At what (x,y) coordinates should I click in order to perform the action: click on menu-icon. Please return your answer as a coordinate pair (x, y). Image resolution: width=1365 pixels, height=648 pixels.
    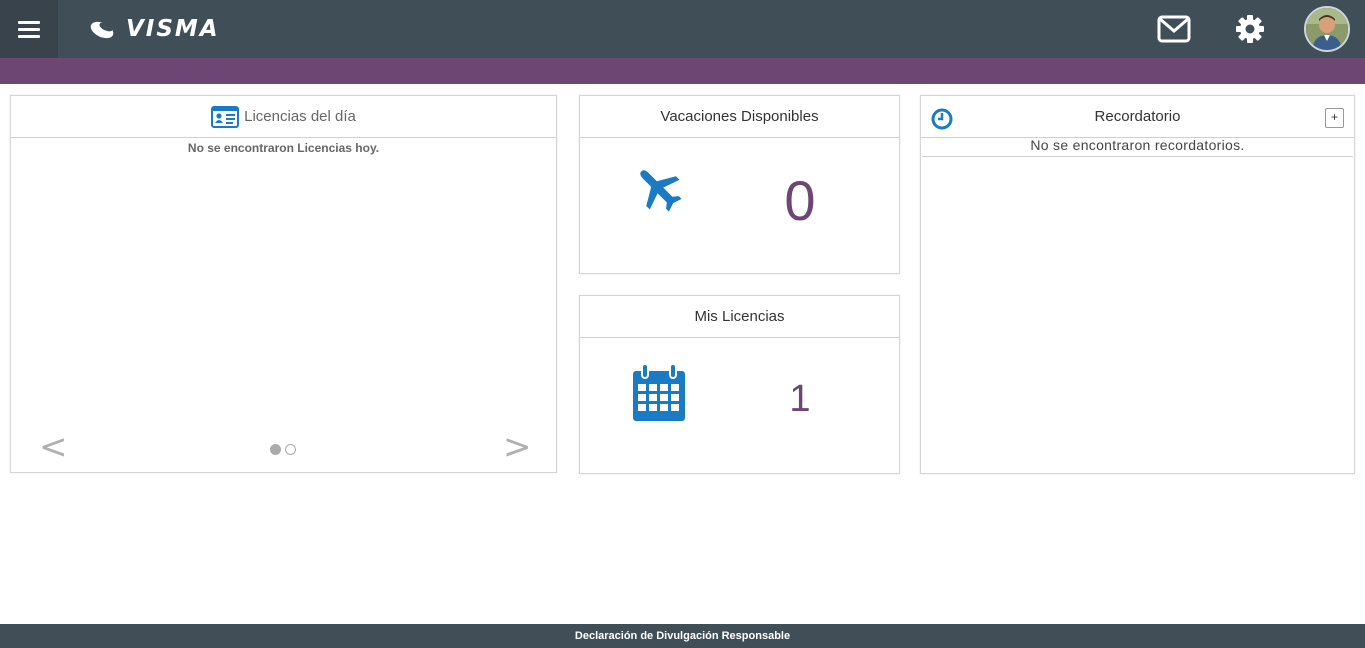
    Looking at the image, I should click on (29, 29).